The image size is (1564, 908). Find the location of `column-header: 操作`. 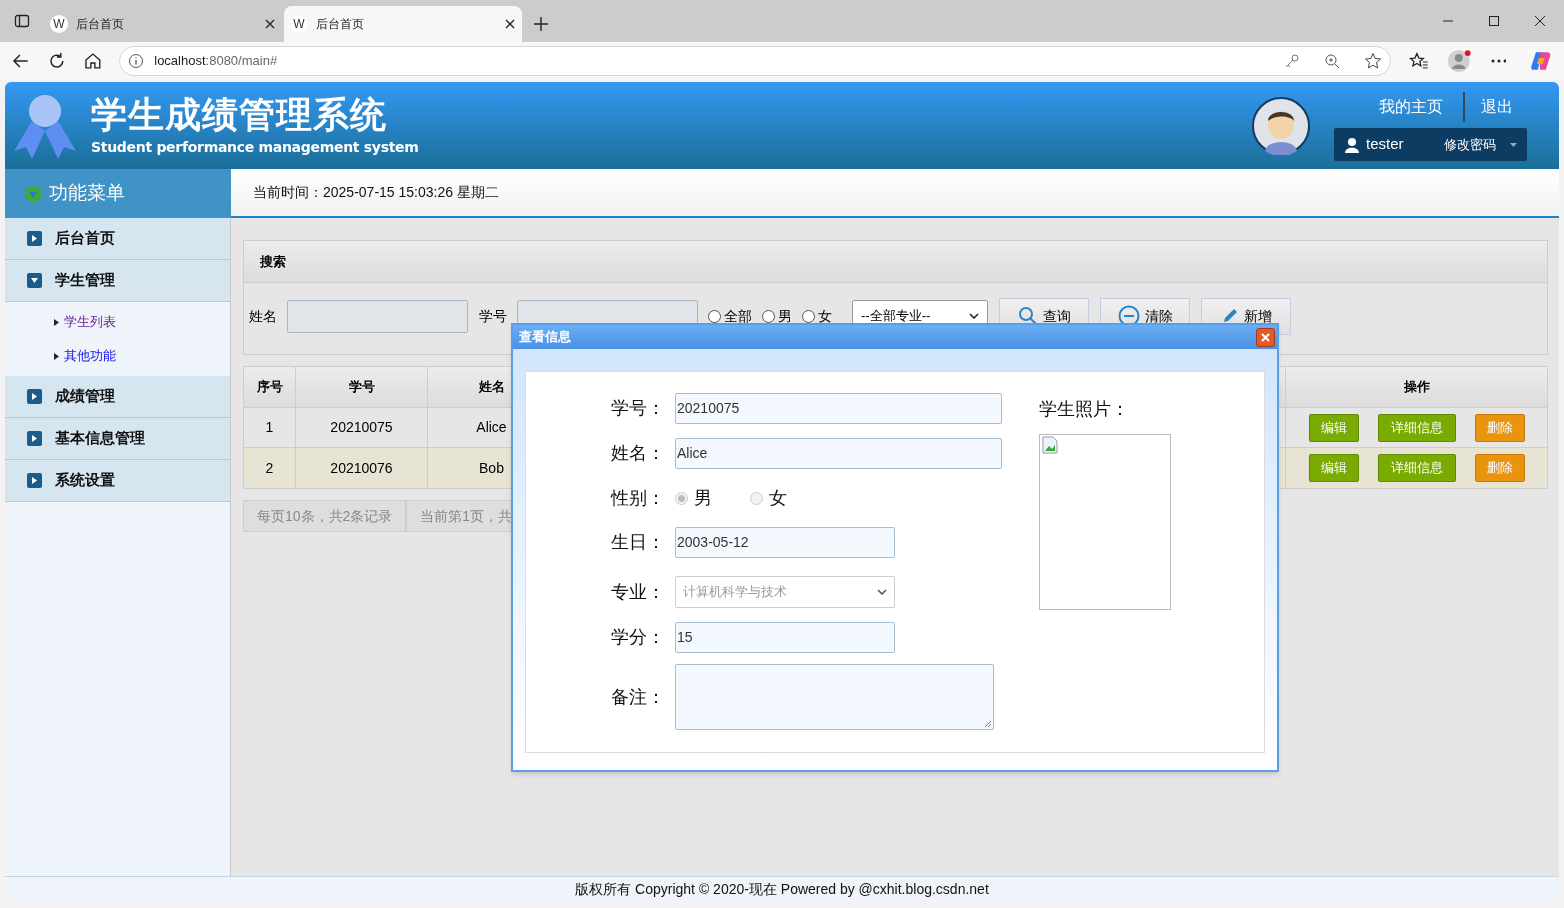

column-header: 操作 is located at coordinates (1416, 387).